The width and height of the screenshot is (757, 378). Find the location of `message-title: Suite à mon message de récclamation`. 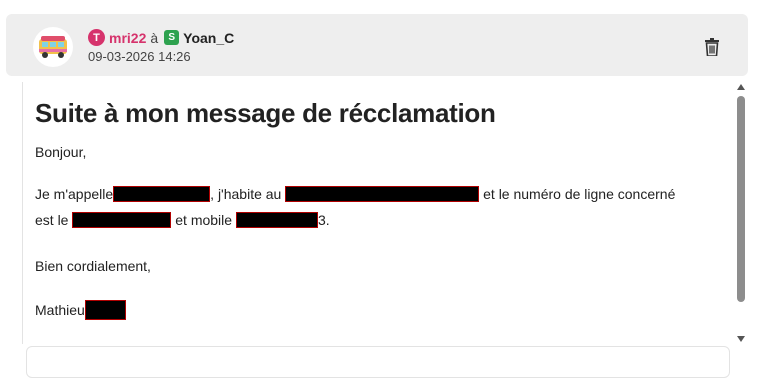

message-title: Suite à mon message de récclamation is located at coordinates (265, 113).